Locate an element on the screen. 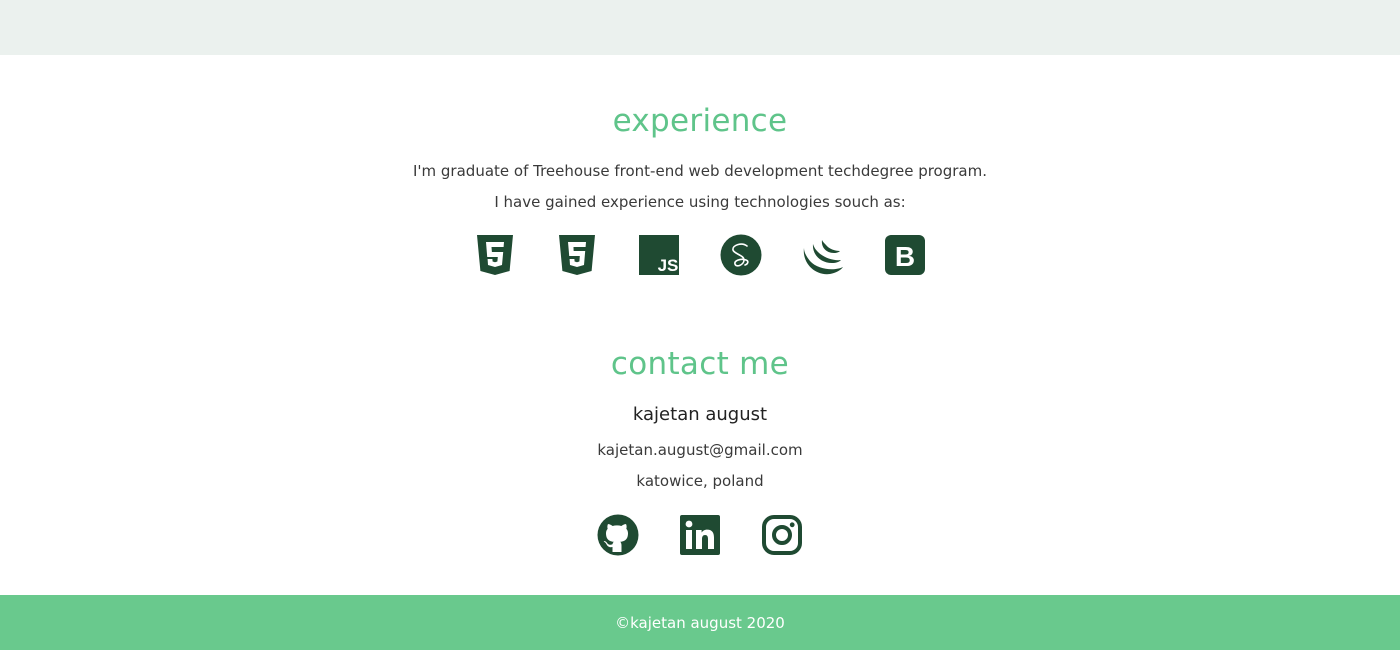 This screenshot has width=1400, height=652. sass-icon is located at coordinates (741, 255).